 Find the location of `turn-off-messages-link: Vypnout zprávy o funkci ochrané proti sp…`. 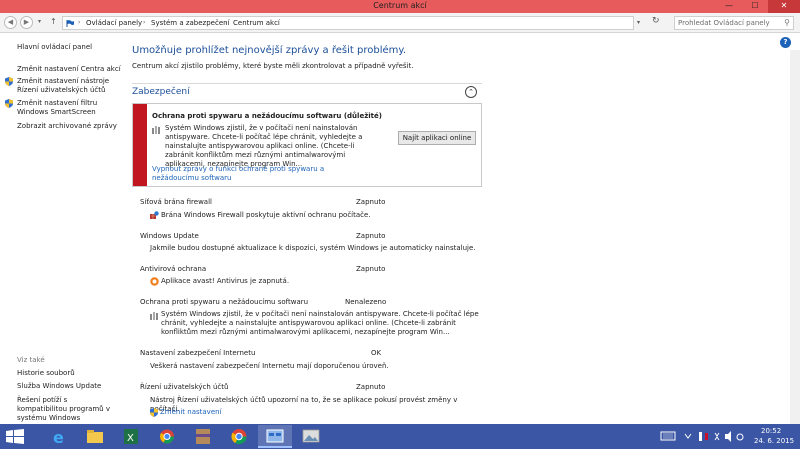

turn-off-messages-link: Vypnout zprávy o funkci ochrané proti sp… is located at coordinates (242, 174).